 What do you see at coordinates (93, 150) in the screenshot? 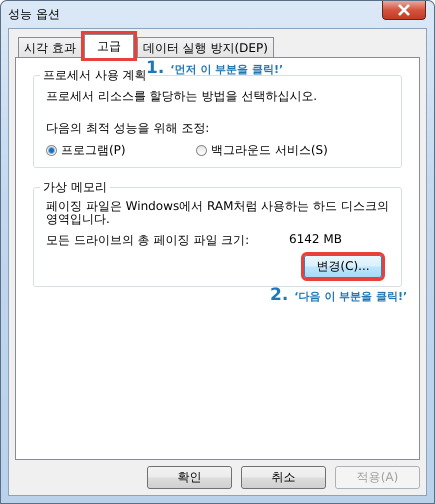
I see `radio-label: 프로그램(P)` at bounding box center [93, 150].